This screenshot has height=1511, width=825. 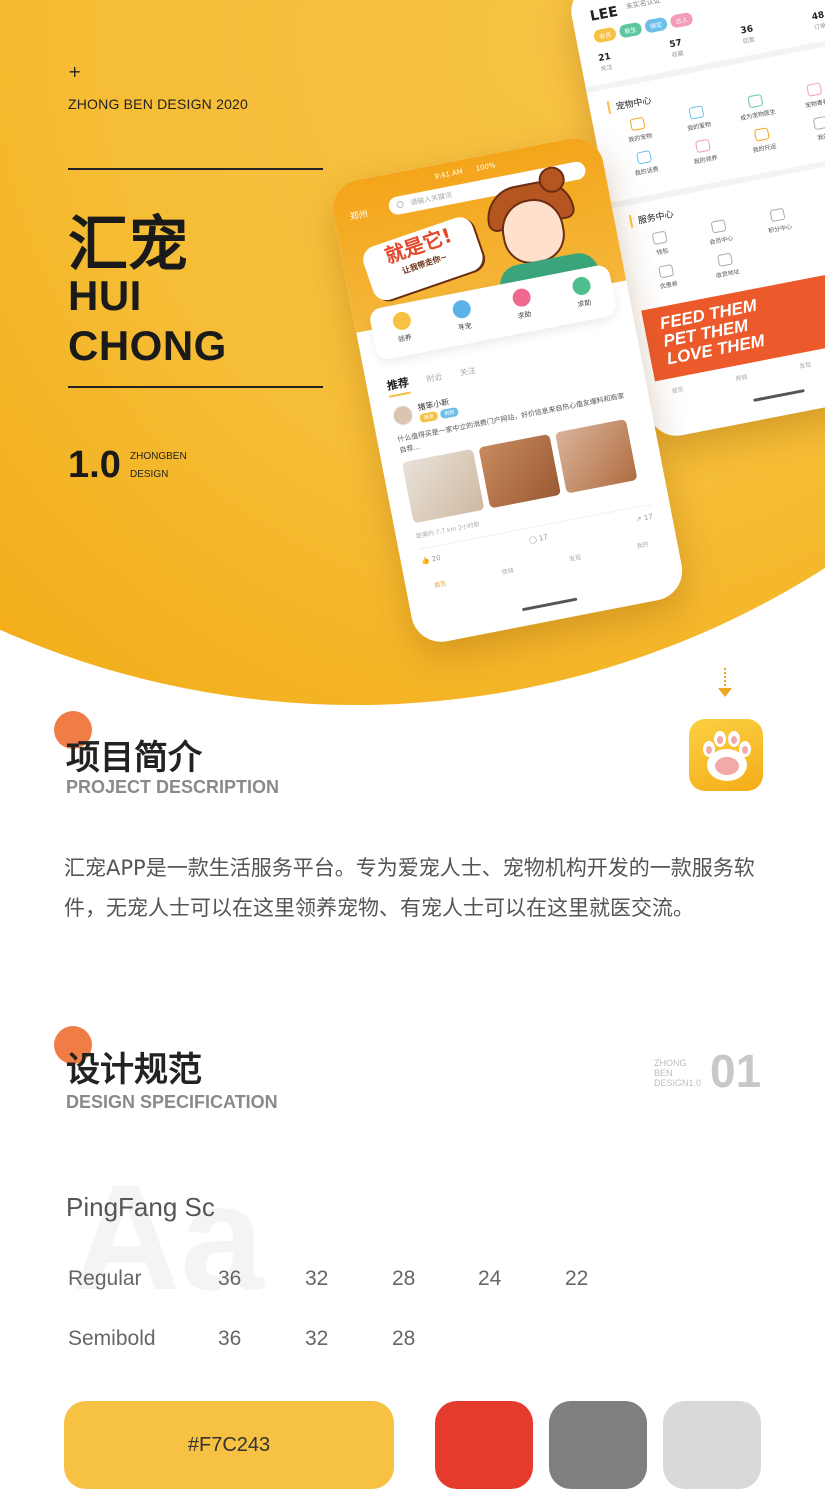 I want to click on regular-size: 28, so click(x=404, y=1278).